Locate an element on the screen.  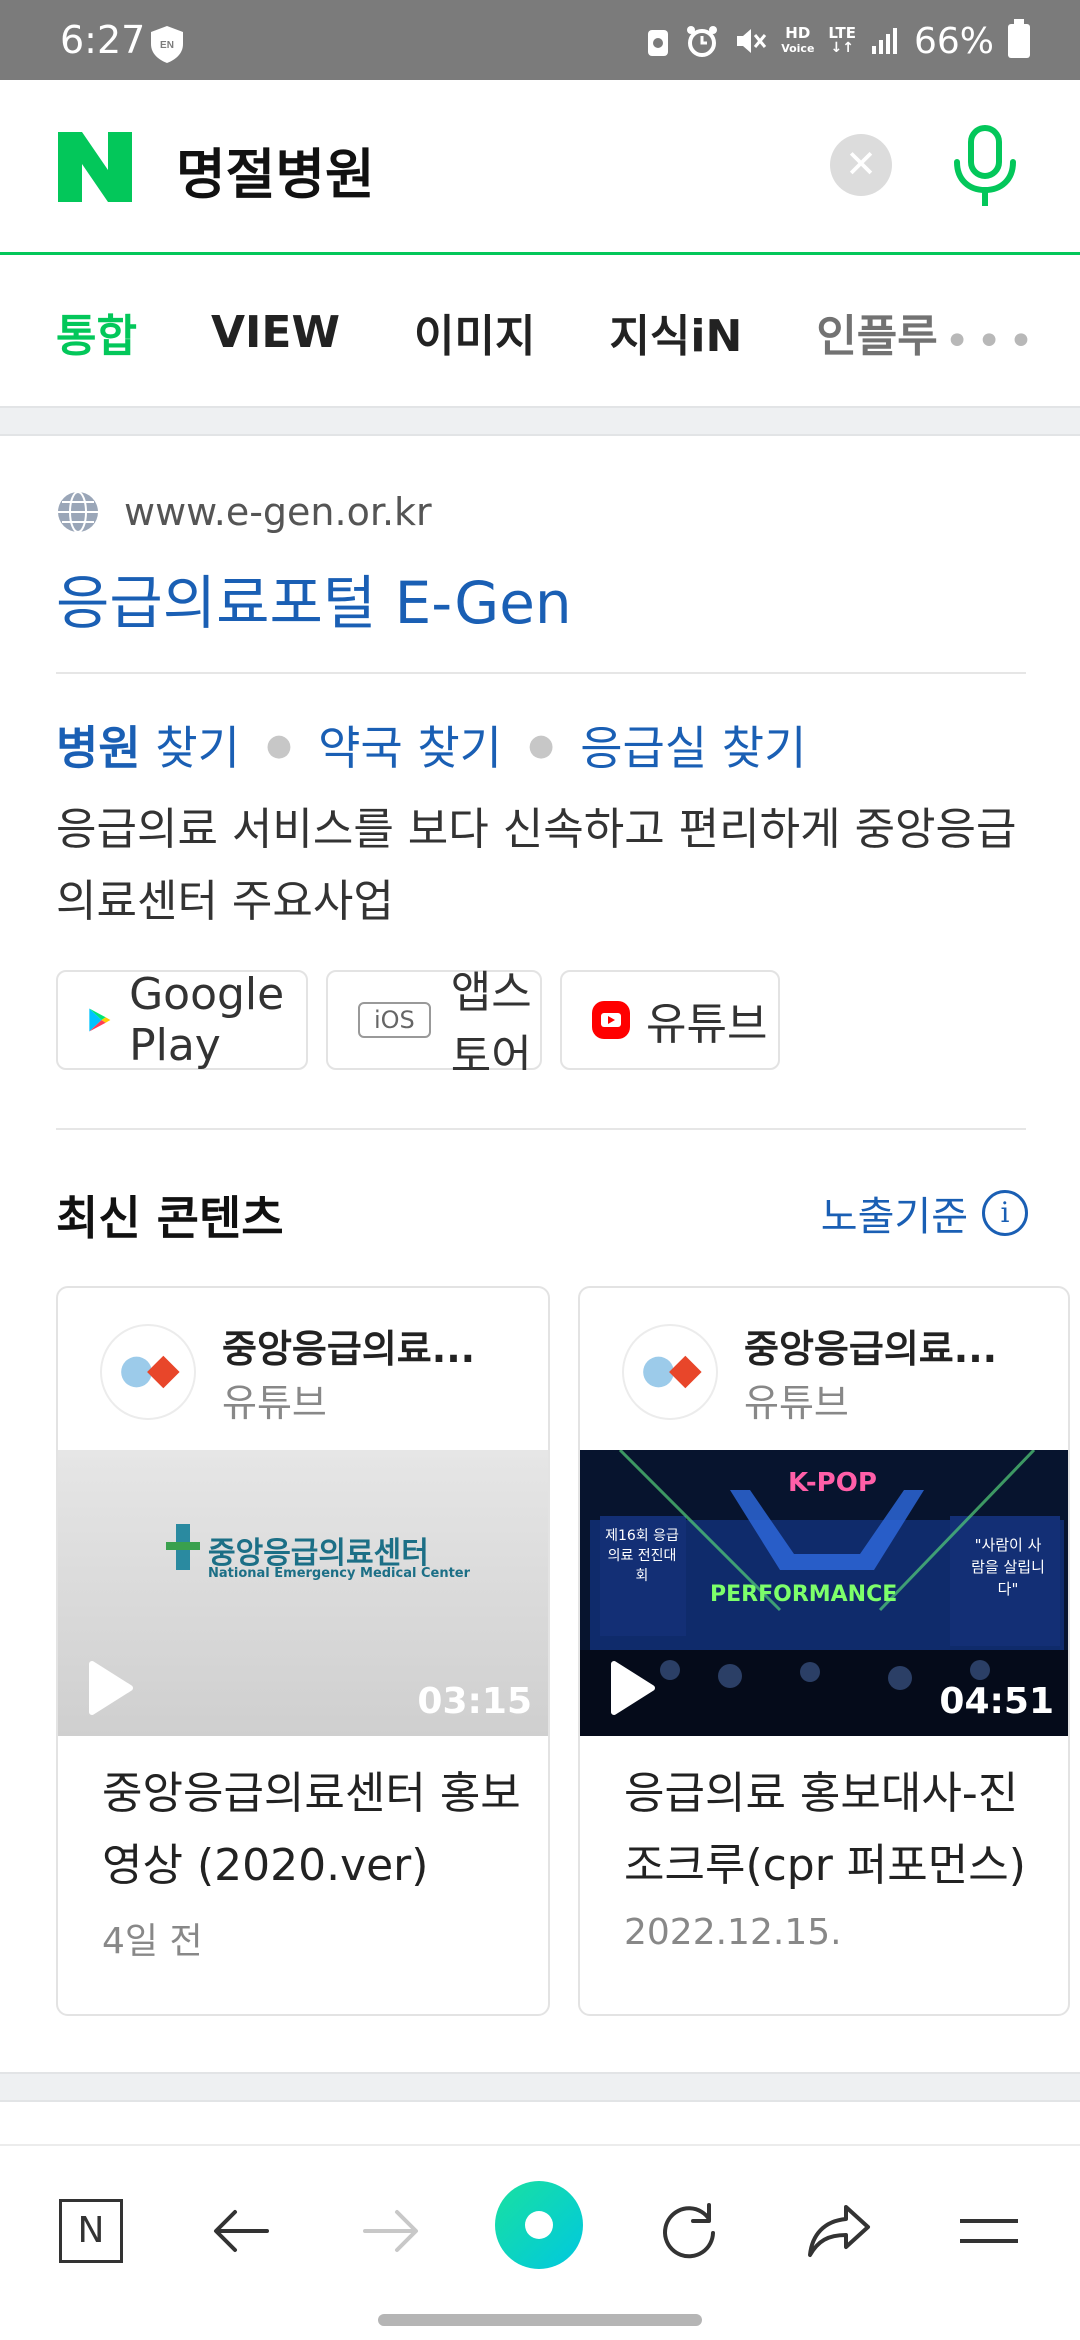
video-duration: 03:15 is located at coordinates (474, 1701).